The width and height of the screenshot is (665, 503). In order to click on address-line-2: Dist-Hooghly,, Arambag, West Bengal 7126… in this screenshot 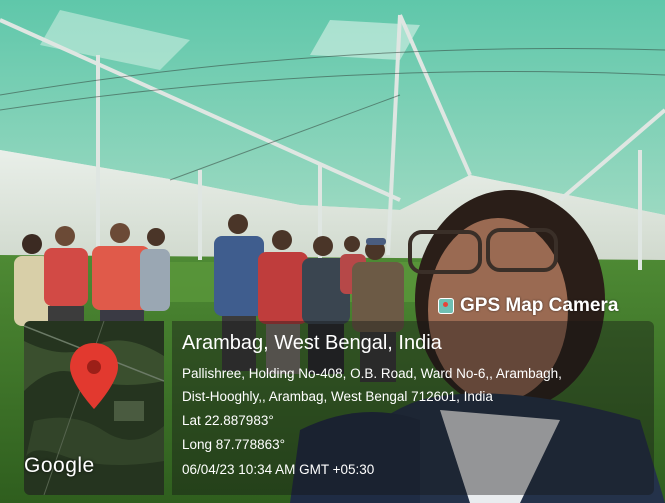, I will do `click(337, 396)`.